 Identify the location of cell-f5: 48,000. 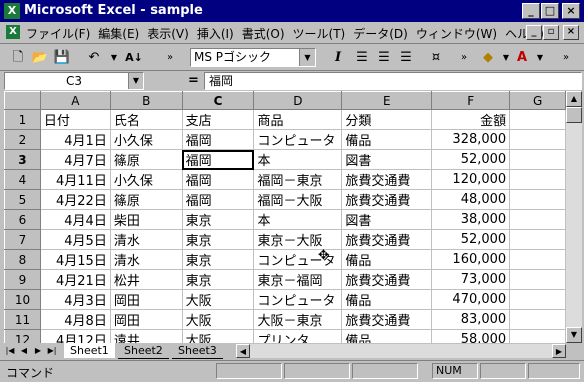
(471, 199).